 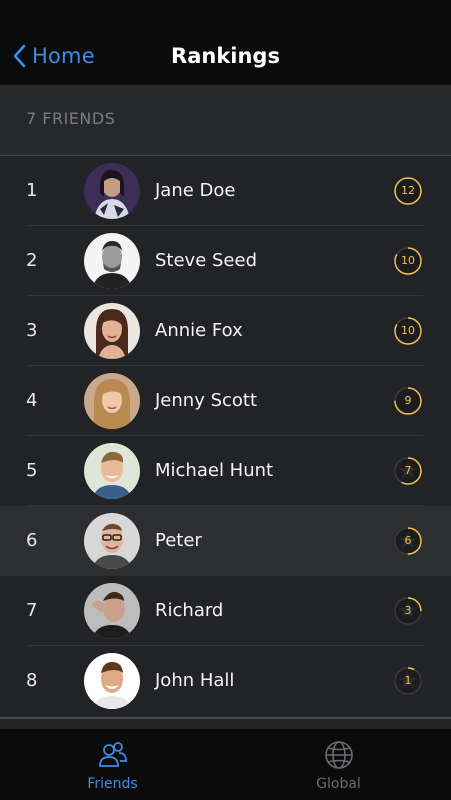 I want to click on friend-name: Jenny Scott, so click(x=206, y=400).